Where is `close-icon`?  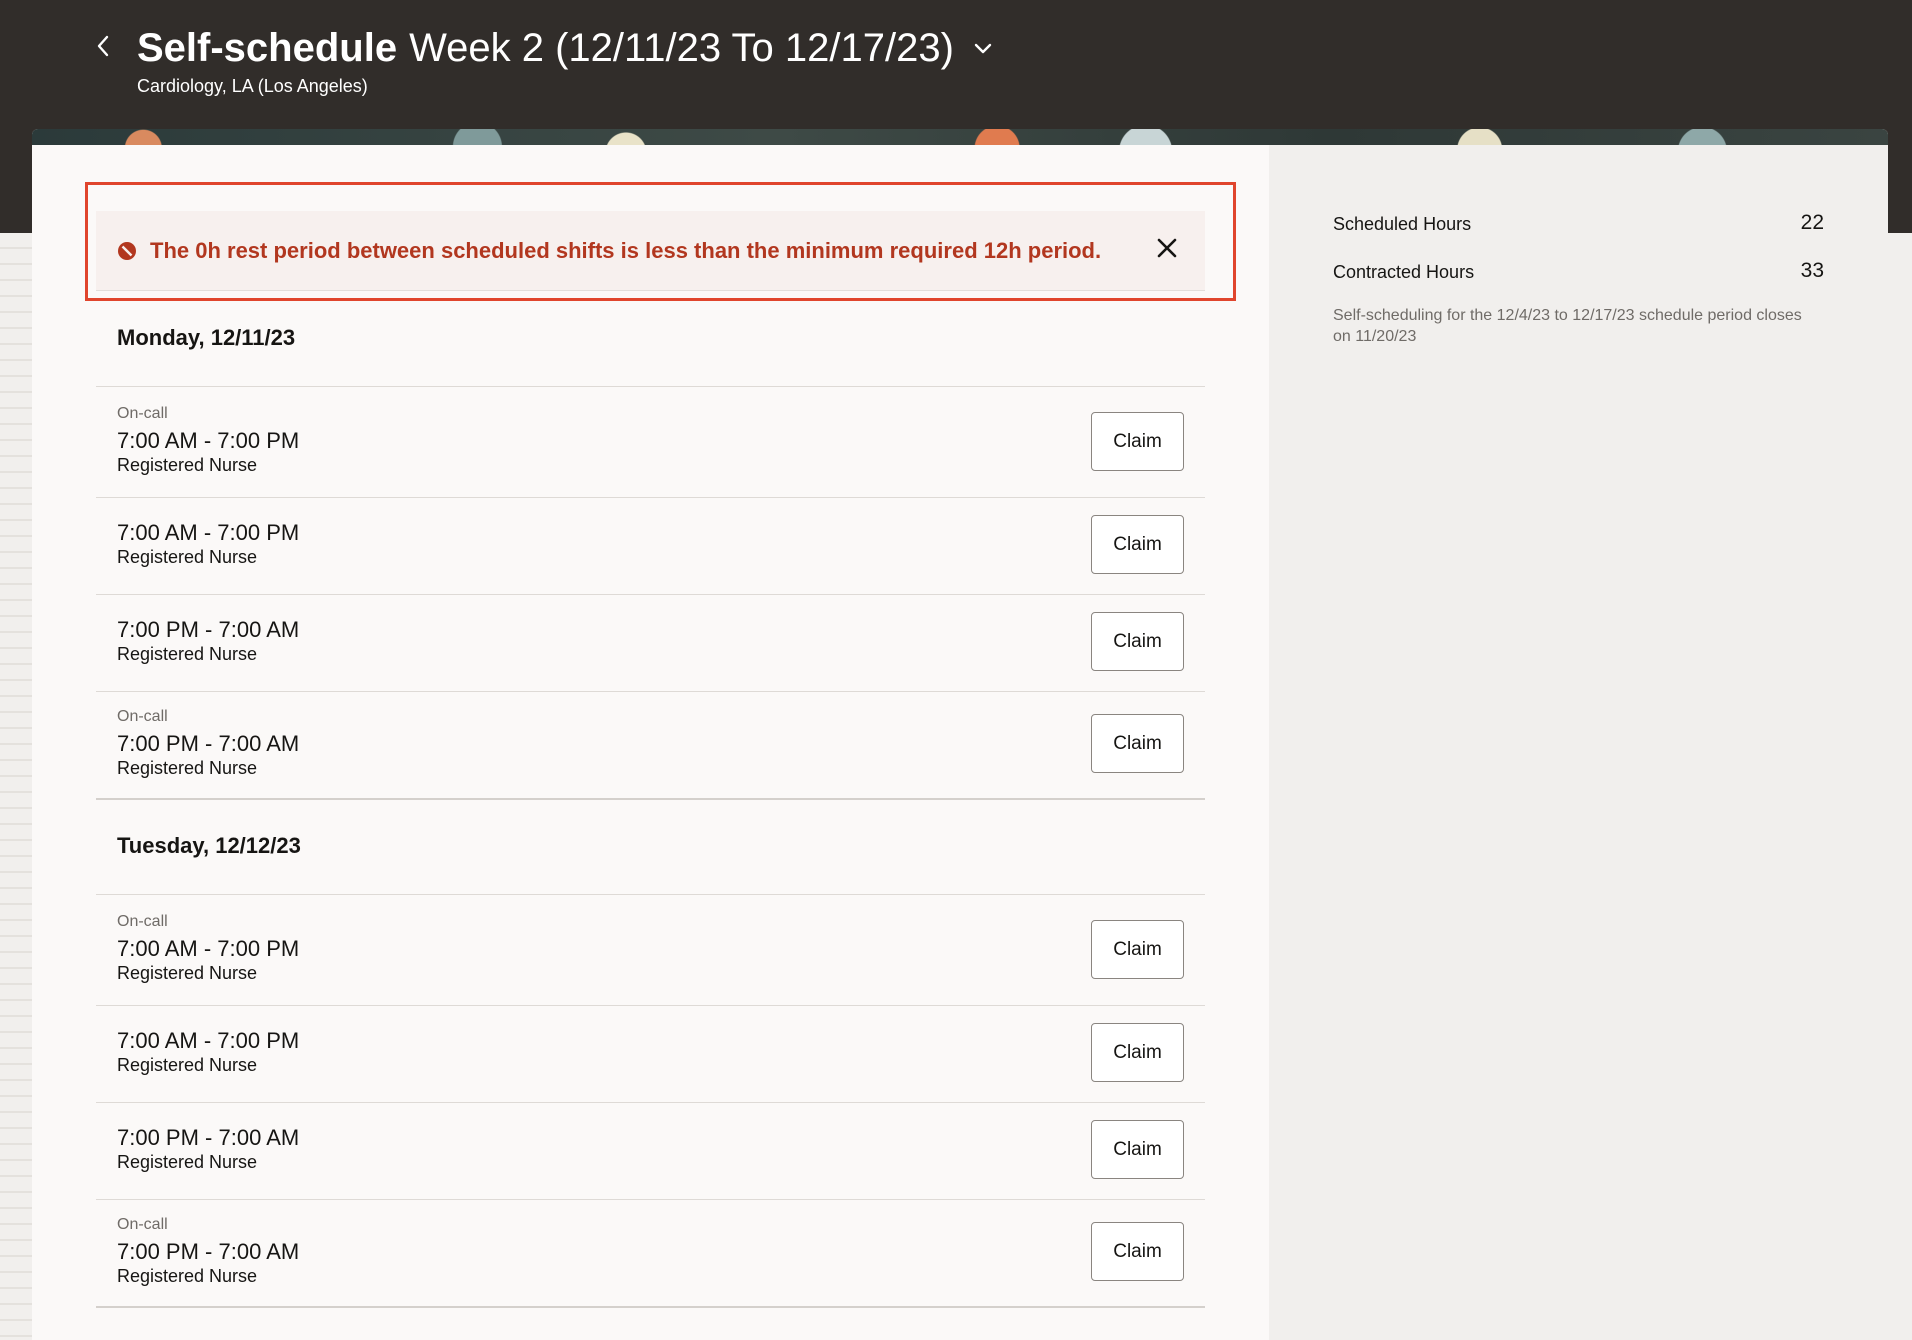 close-icon is located at coordinates (1167, 248).